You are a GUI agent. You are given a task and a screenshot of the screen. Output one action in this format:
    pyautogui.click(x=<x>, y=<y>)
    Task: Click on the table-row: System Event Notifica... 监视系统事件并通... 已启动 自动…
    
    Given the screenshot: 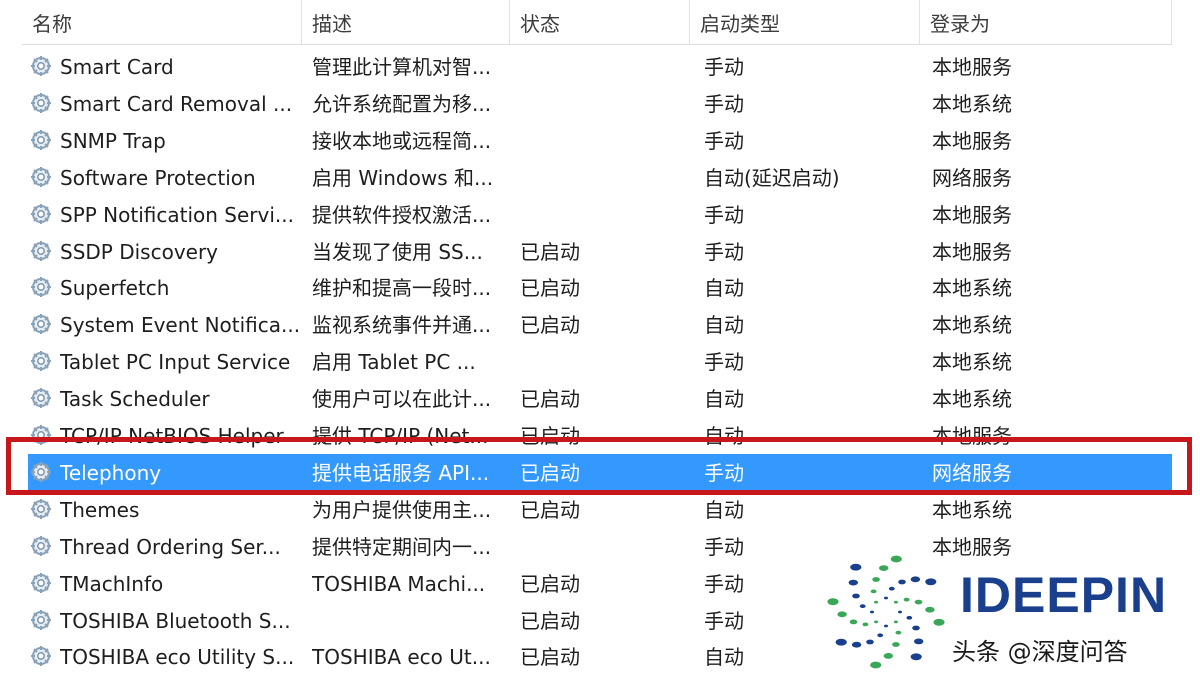 What is the action you would take?
    pyautogui.click(x=597, y=324)
    